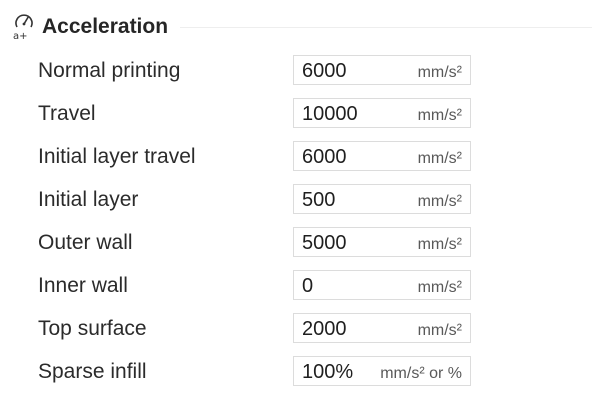  What do you see at coordinates (382, 242) in the screenshot?
I see `outer-wall-accel-input: 5000 mm/s²` at bounding box center [382, 242].